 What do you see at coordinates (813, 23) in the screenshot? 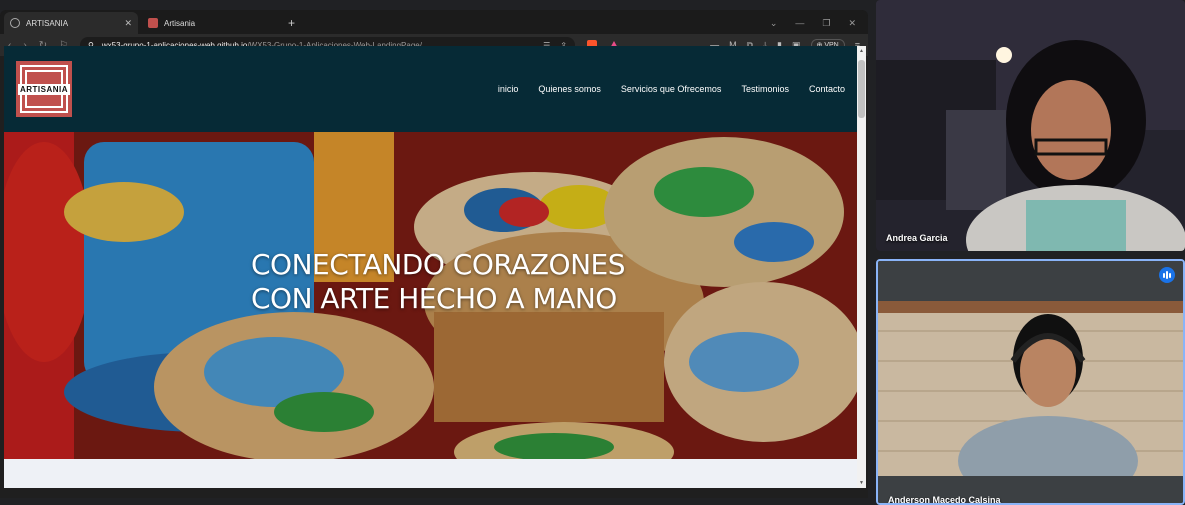
I see `window-controls: ⌄ — ❐ ✕` at bounding box center [813, 23].